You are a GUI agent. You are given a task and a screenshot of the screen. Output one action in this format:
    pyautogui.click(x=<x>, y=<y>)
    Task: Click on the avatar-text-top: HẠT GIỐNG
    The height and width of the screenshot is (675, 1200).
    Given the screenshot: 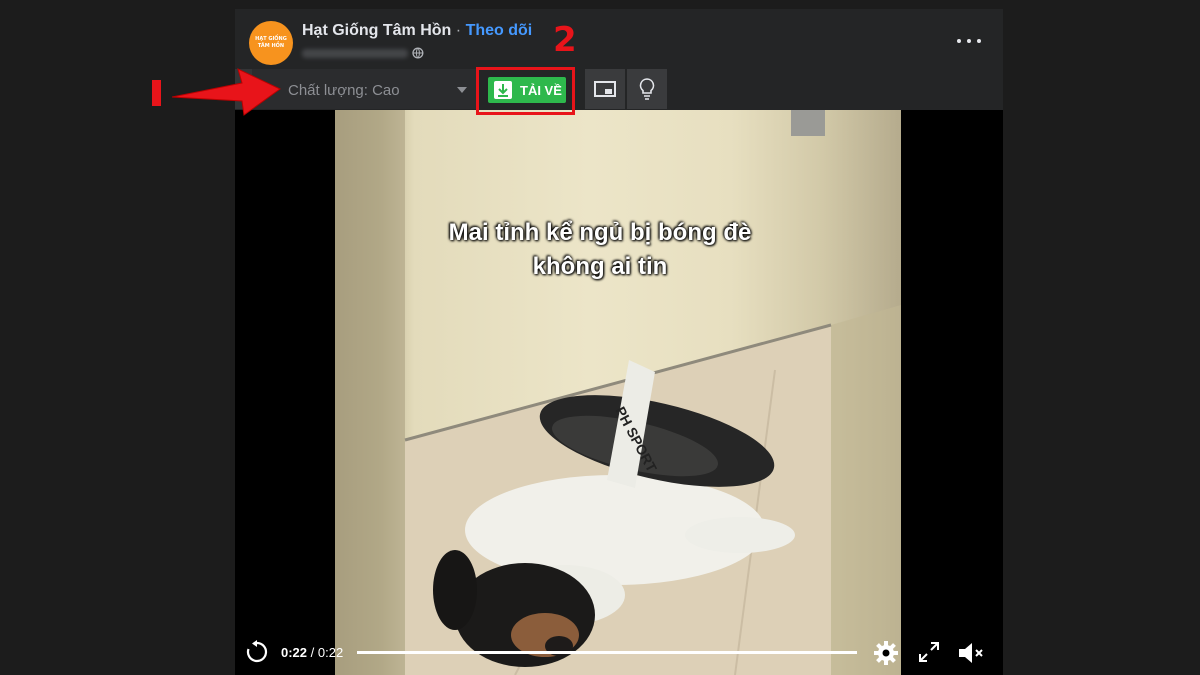 What is the action you would take?
    pyautogui.click(x=271, y=39)
    